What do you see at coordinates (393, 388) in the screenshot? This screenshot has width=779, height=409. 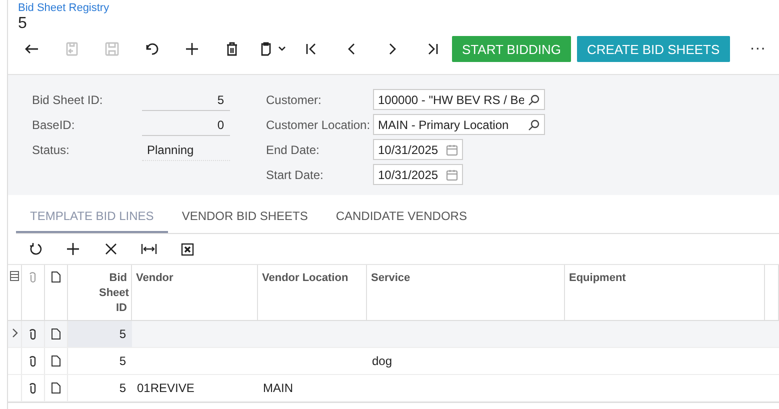 I see `table-row: 5 01REVIVE MAIN` at bounding box center [393, 388].